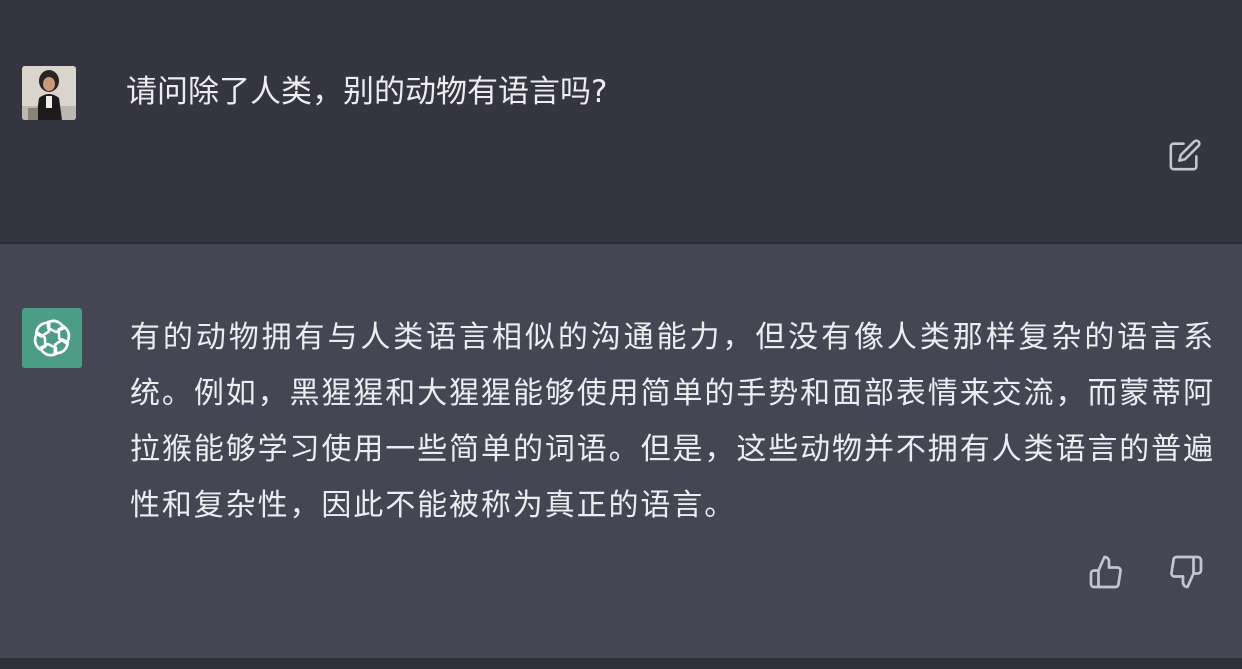  I want to click on assistant-avatar, so click(52, 338).